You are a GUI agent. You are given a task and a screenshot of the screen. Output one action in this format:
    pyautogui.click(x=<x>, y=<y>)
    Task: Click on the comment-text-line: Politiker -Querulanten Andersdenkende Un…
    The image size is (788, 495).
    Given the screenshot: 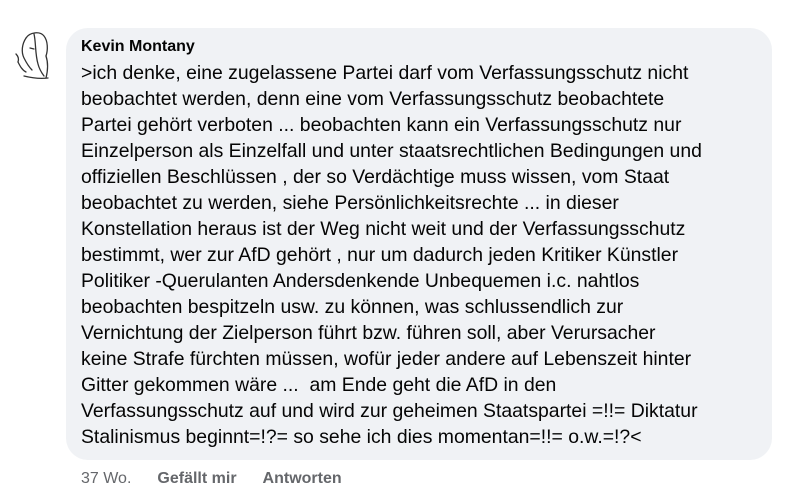 What is the action you would take?
    pyautogui.click(x=360, y=281)
    